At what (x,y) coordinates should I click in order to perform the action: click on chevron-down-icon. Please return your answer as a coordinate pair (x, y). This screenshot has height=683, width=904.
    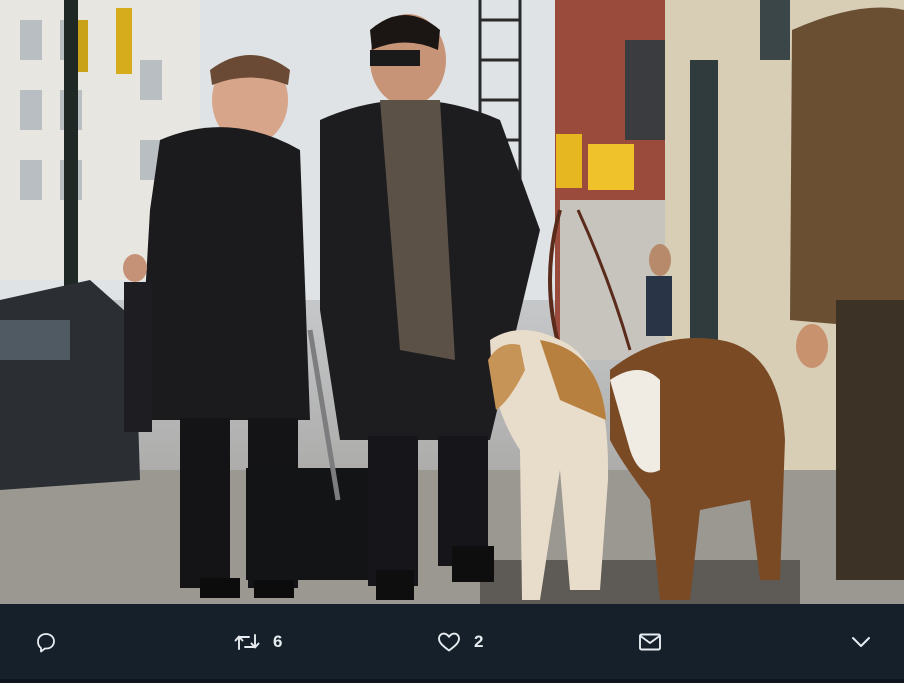
    Looking at the image, I should click on (861, 641).